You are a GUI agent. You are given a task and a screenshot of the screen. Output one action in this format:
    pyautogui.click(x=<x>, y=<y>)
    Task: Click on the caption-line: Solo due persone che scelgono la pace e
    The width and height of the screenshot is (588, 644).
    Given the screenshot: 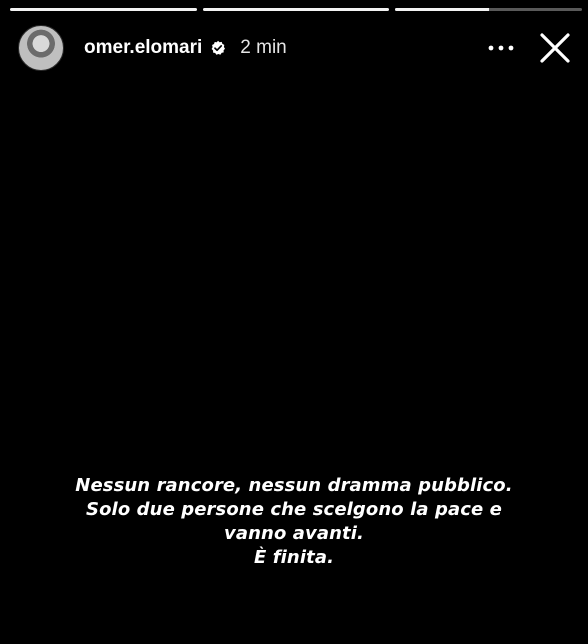 What is the action you would take?
    pyautogui.click(x=294, y=509)
    